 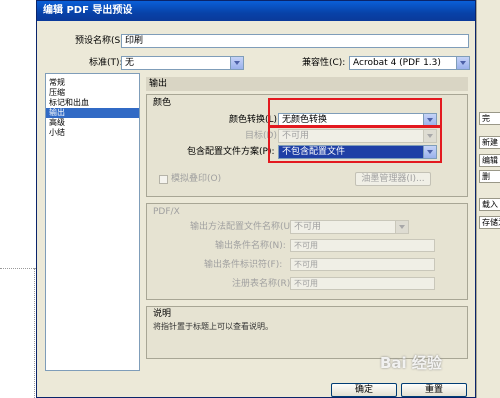 I want to click on sidebar-item-summary: 小结, so click(x=92, y=133).